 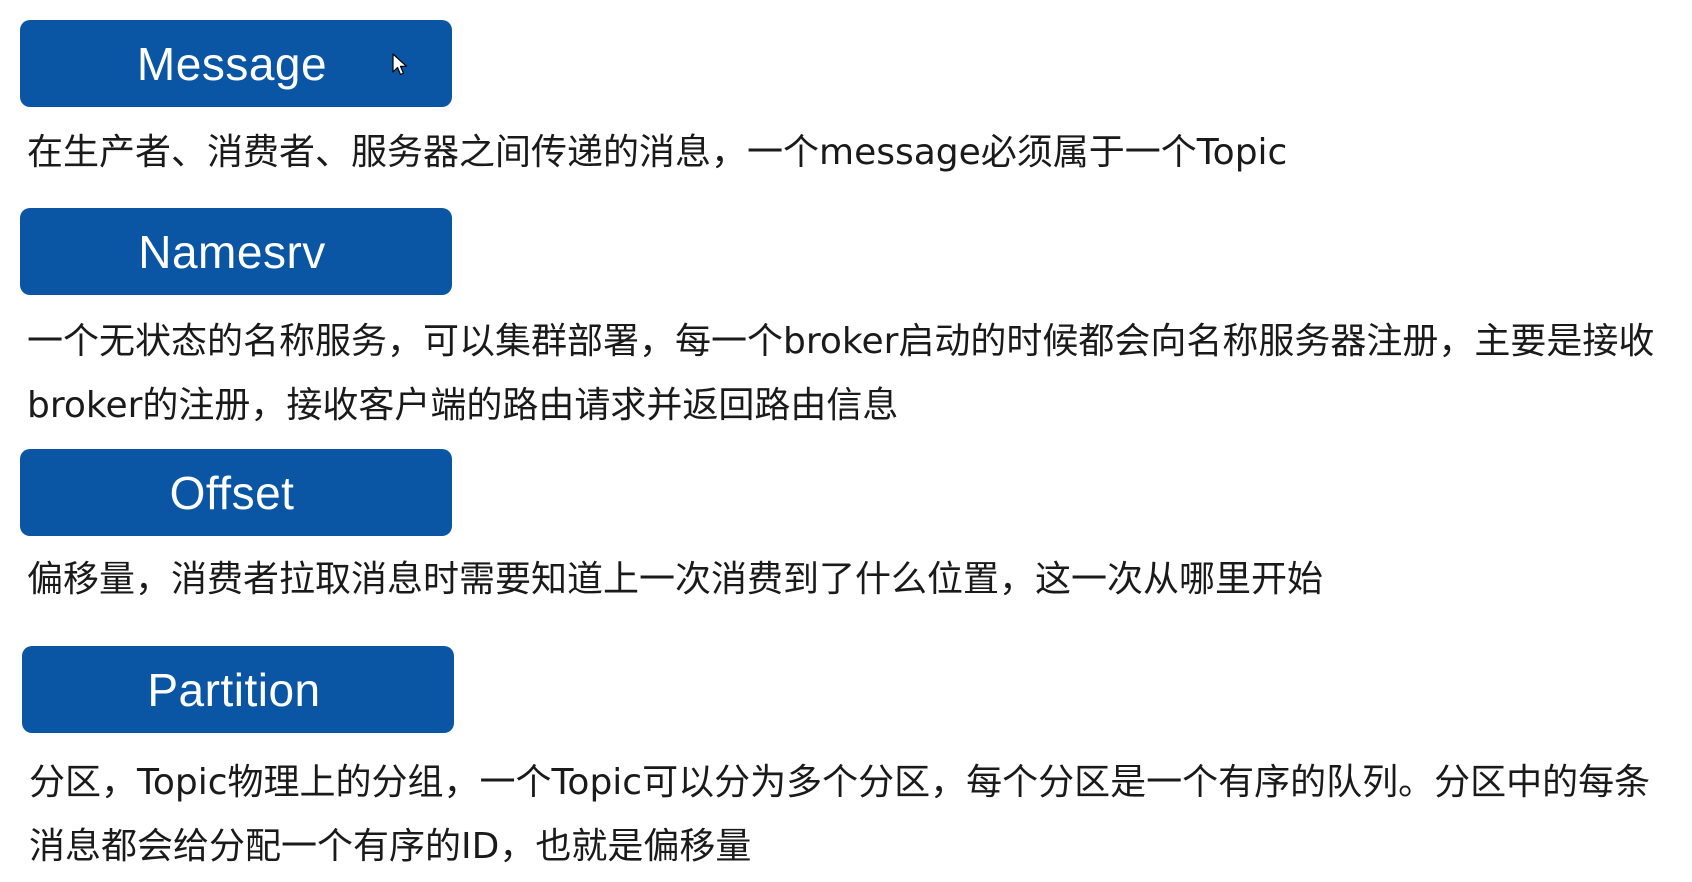 I want to click on term-message-label: Message, so click(x=232, y=63).